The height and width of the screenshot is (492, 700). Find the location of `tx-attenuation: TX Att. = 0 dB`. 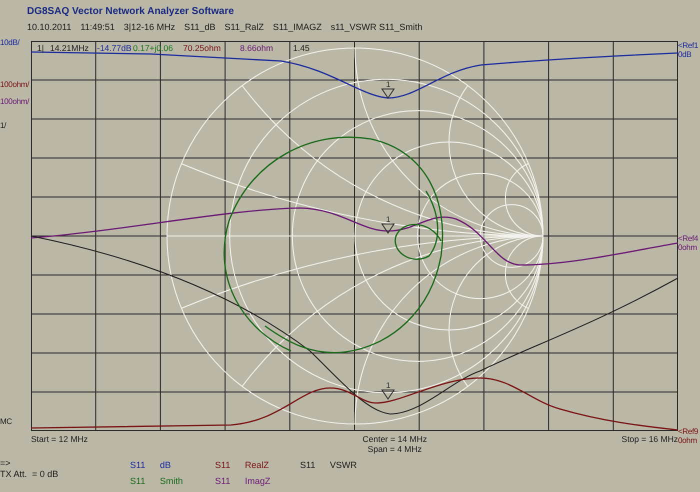

tx-attenuation: TX Att. = 0 dB is located at coordinates (30, 474).